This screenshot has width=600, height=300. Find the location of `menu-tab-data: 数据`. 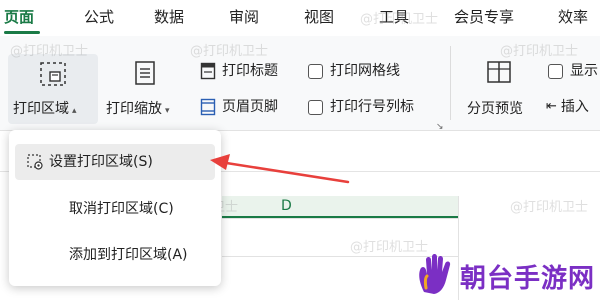

menu-tab-data: 数据 is located at coordinates (169, 17).